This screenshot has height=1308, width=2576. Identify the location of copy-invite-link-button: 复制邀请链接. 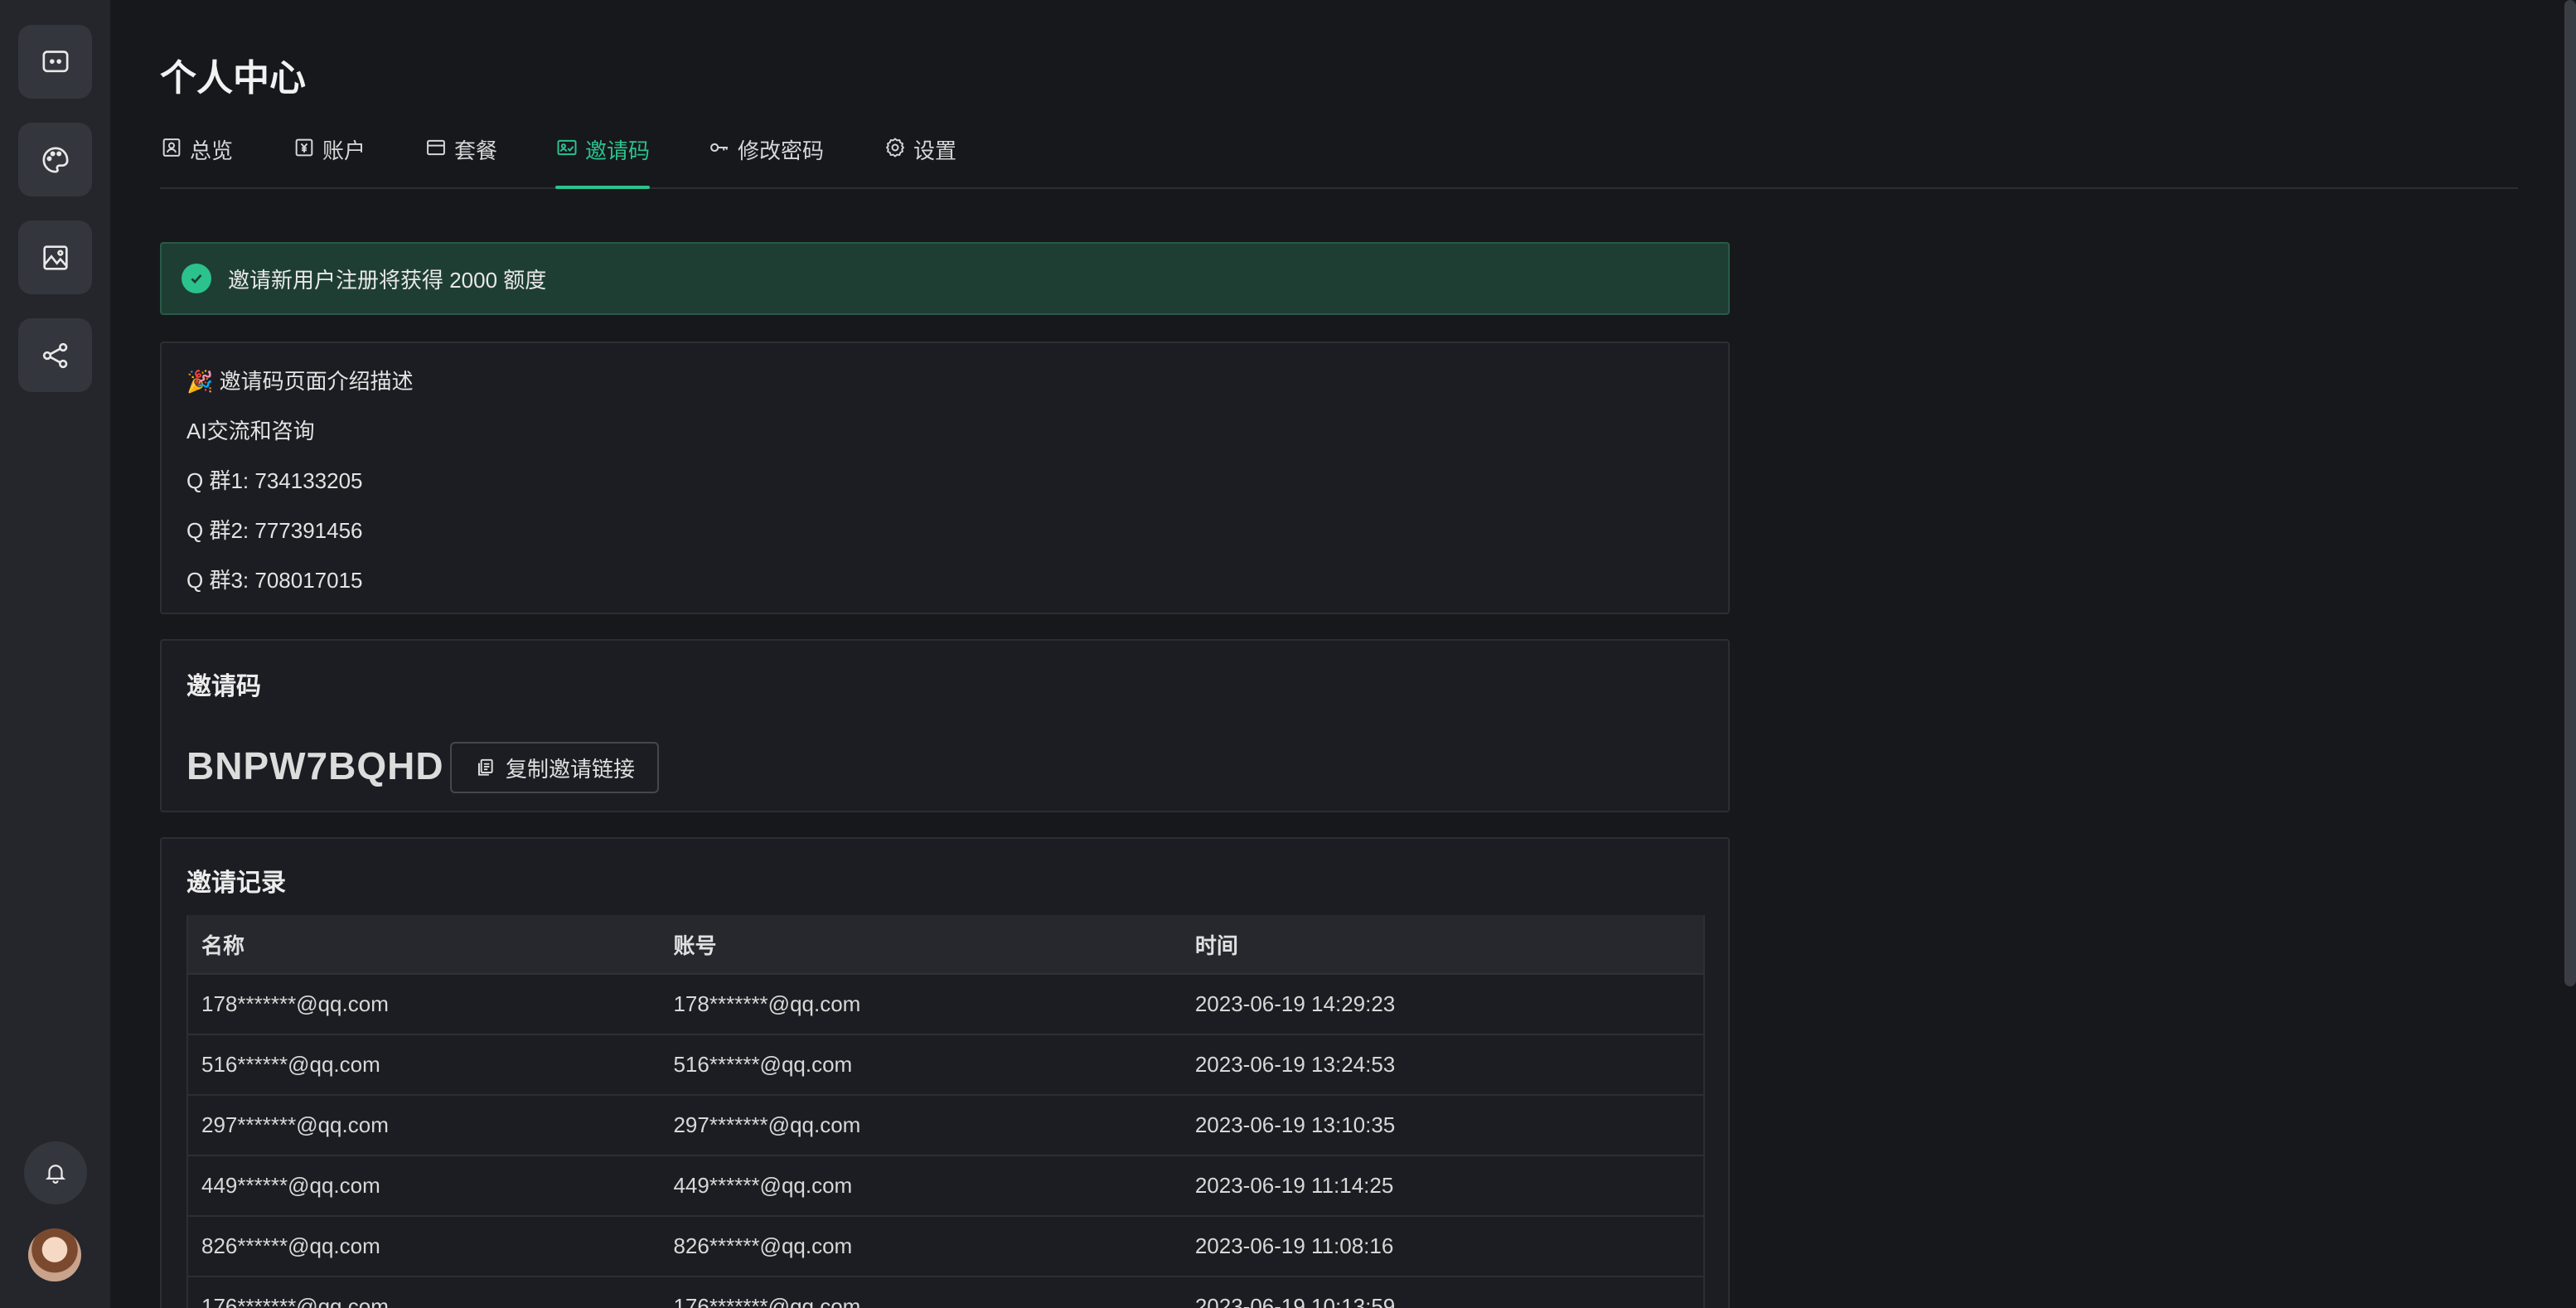
(554, 767).